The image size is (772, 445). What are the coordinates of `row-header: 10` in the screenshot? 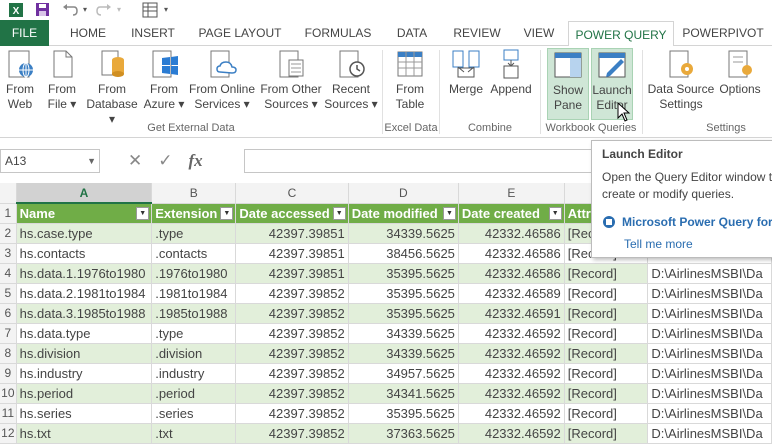 It's located at (8, 393).